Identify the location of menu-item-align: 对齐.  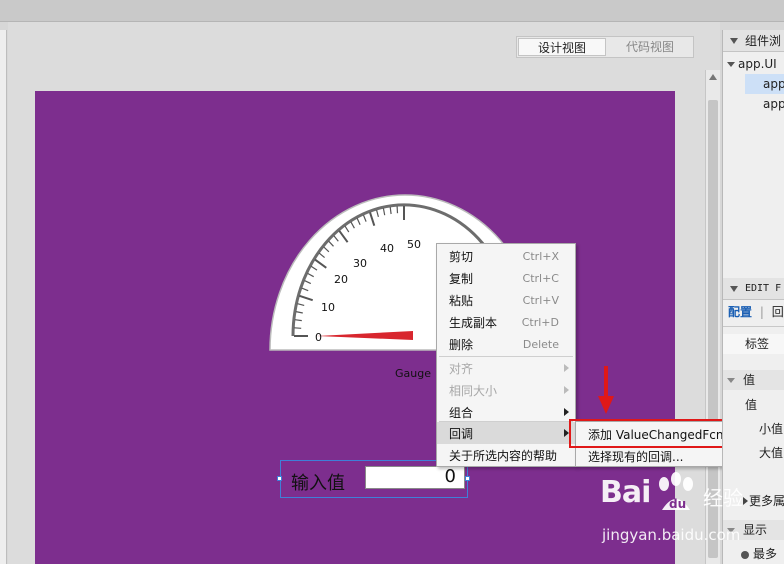
(506, 368).